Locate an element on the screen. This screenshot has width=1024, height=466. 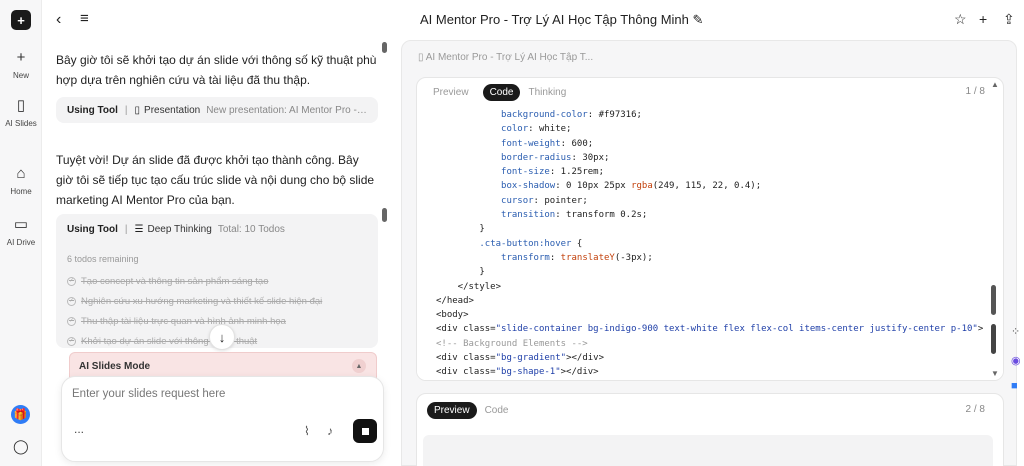
assistant-icon: ◉ is located at coordinates (1016, 360).